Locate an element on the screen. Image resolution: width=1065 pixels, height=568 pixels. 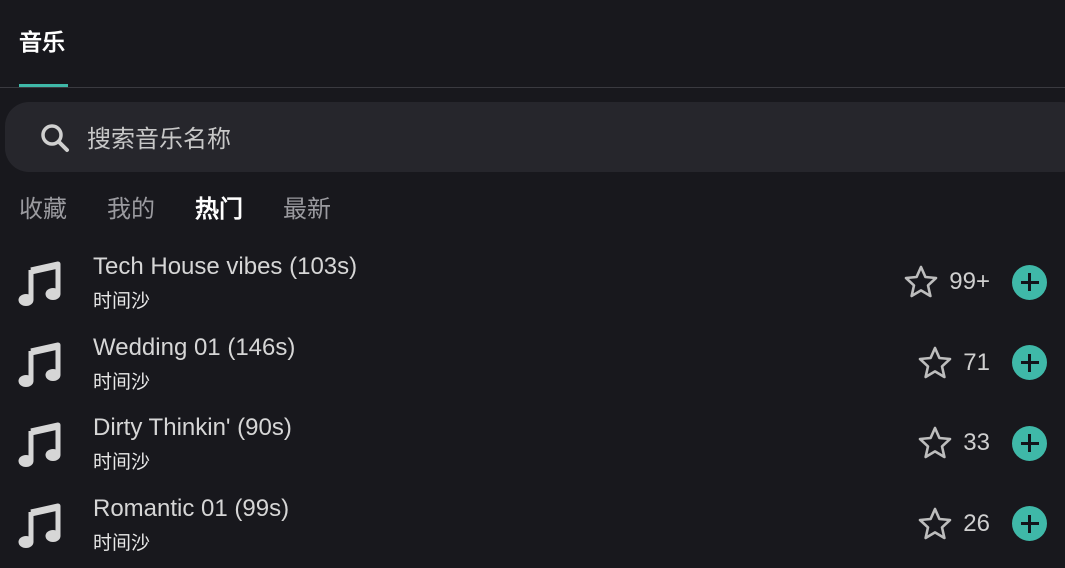
track-actions: 33 is located at coordinates (982, 443).